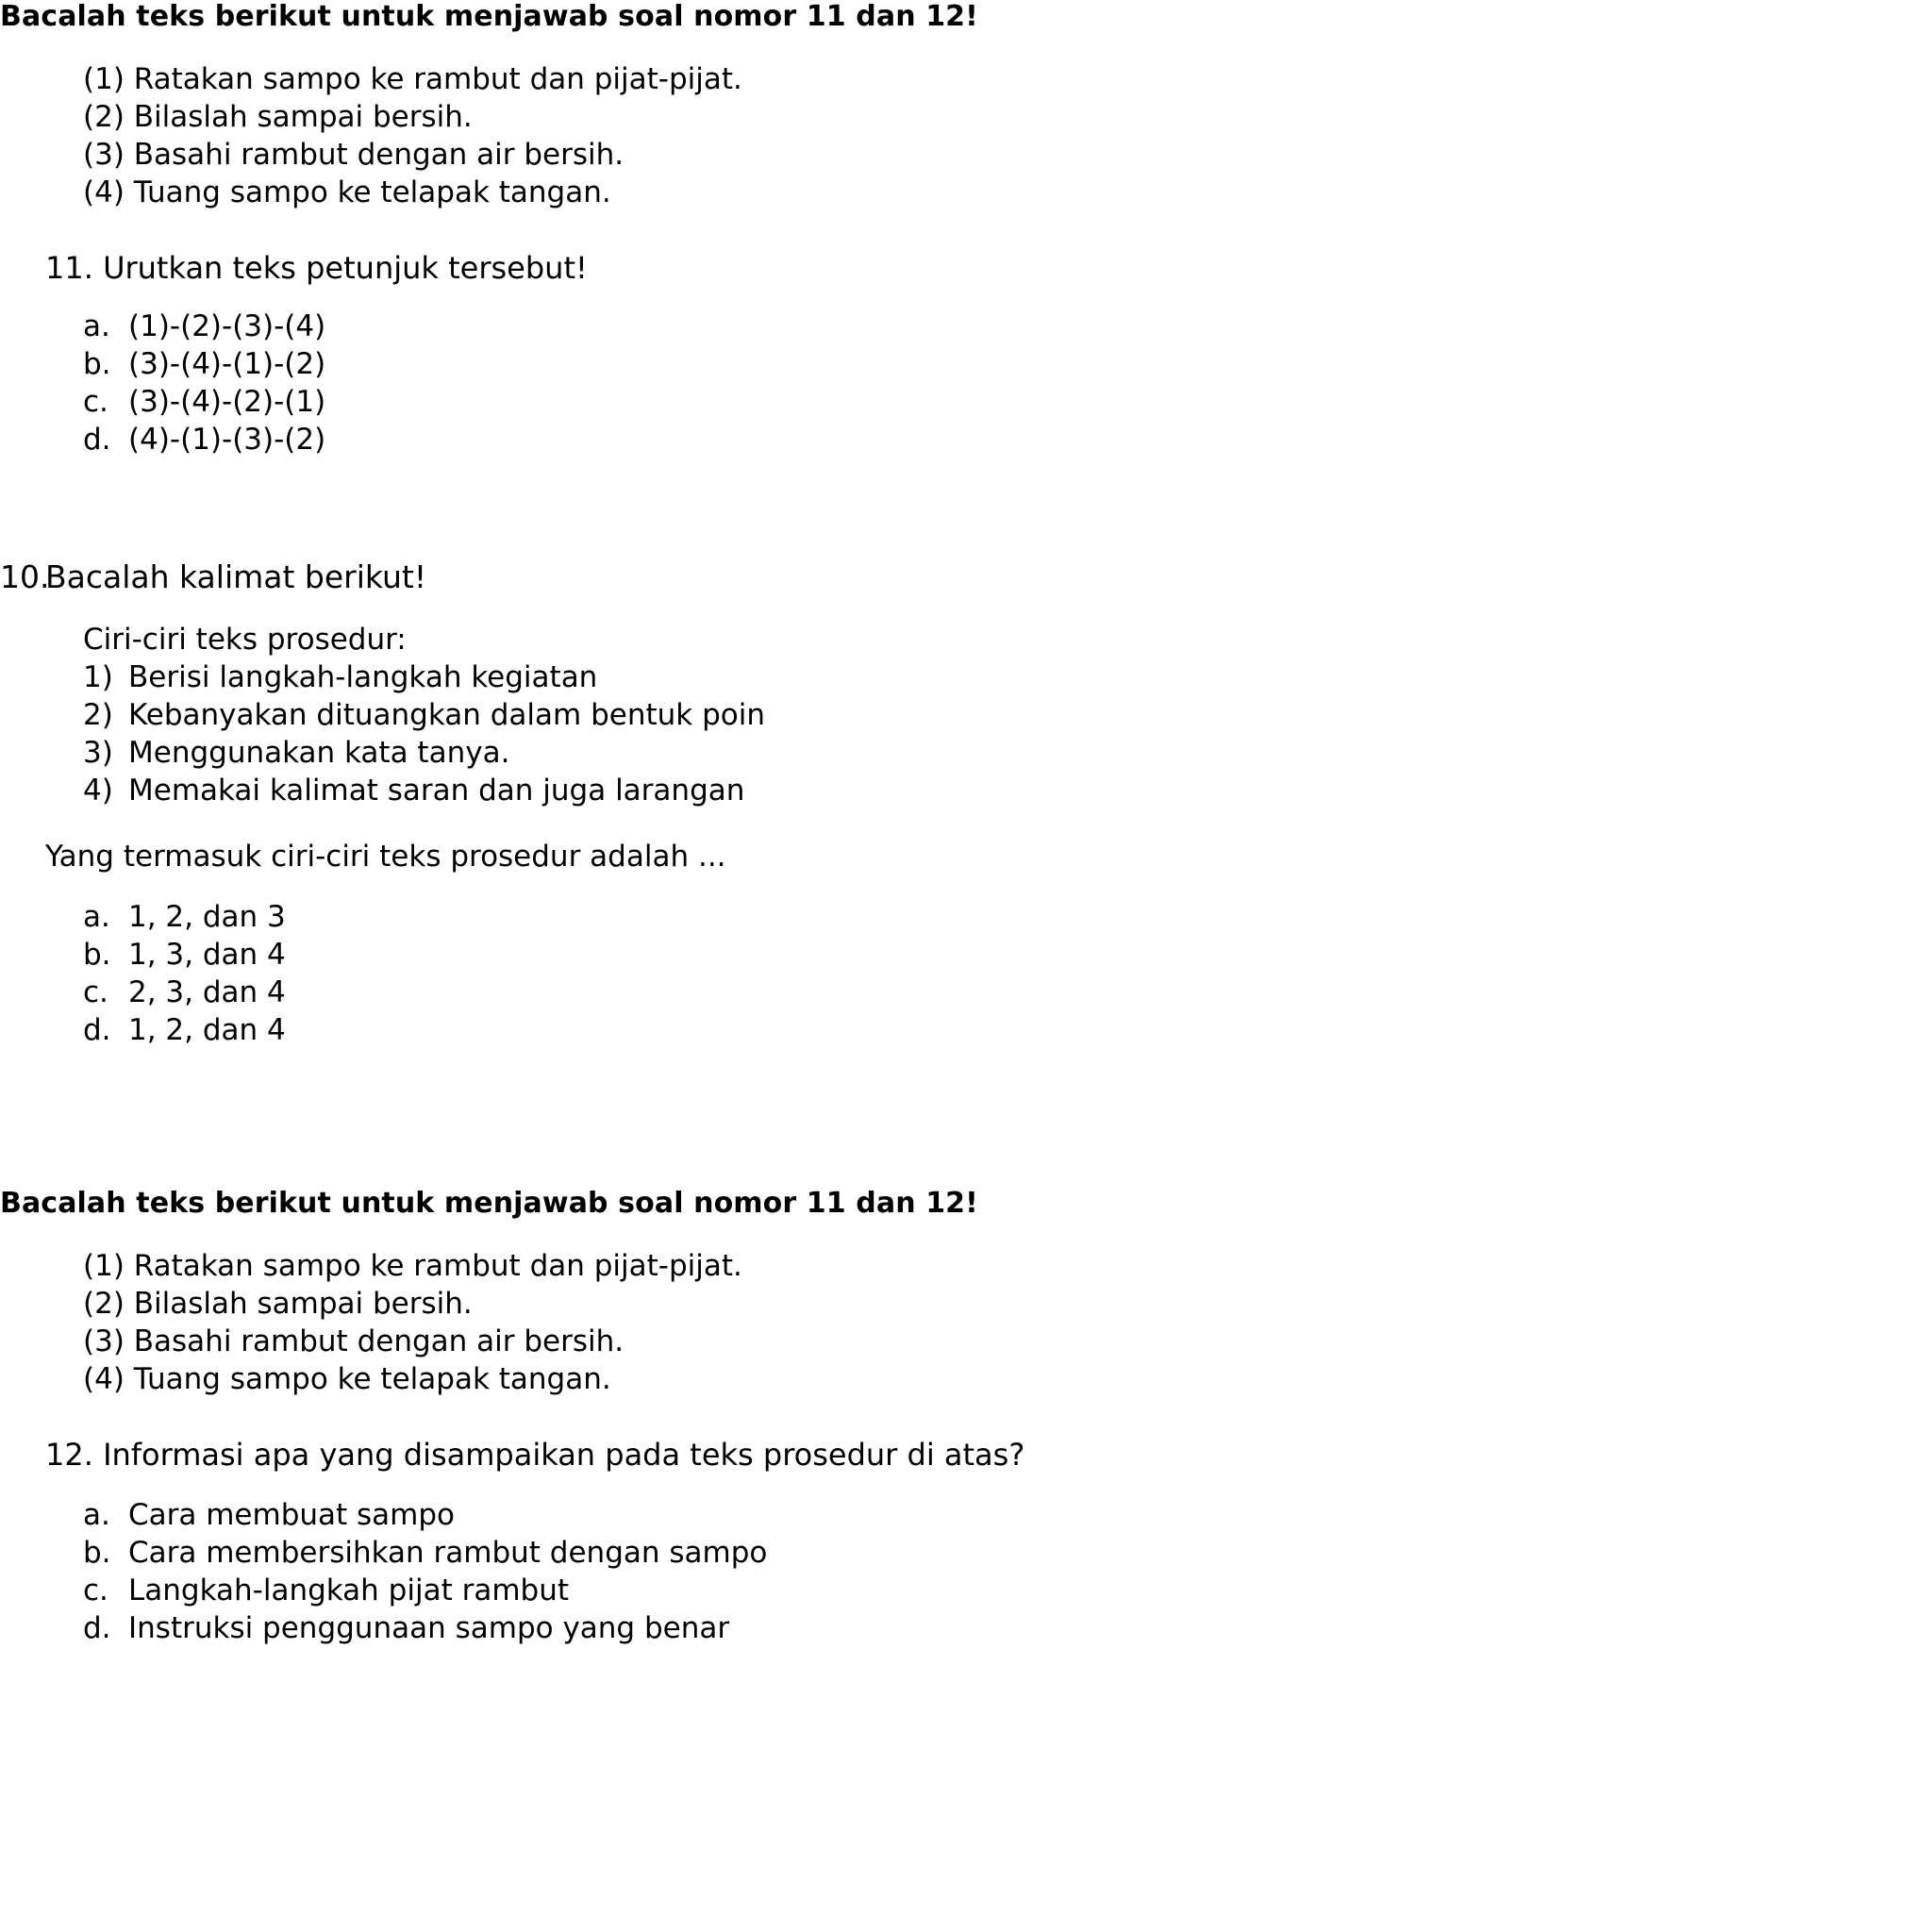 This screenshot has width=1932, height=1932. I want to click on feature-text: Berisi langkah-langkah kegiatan, so click(363, 677).